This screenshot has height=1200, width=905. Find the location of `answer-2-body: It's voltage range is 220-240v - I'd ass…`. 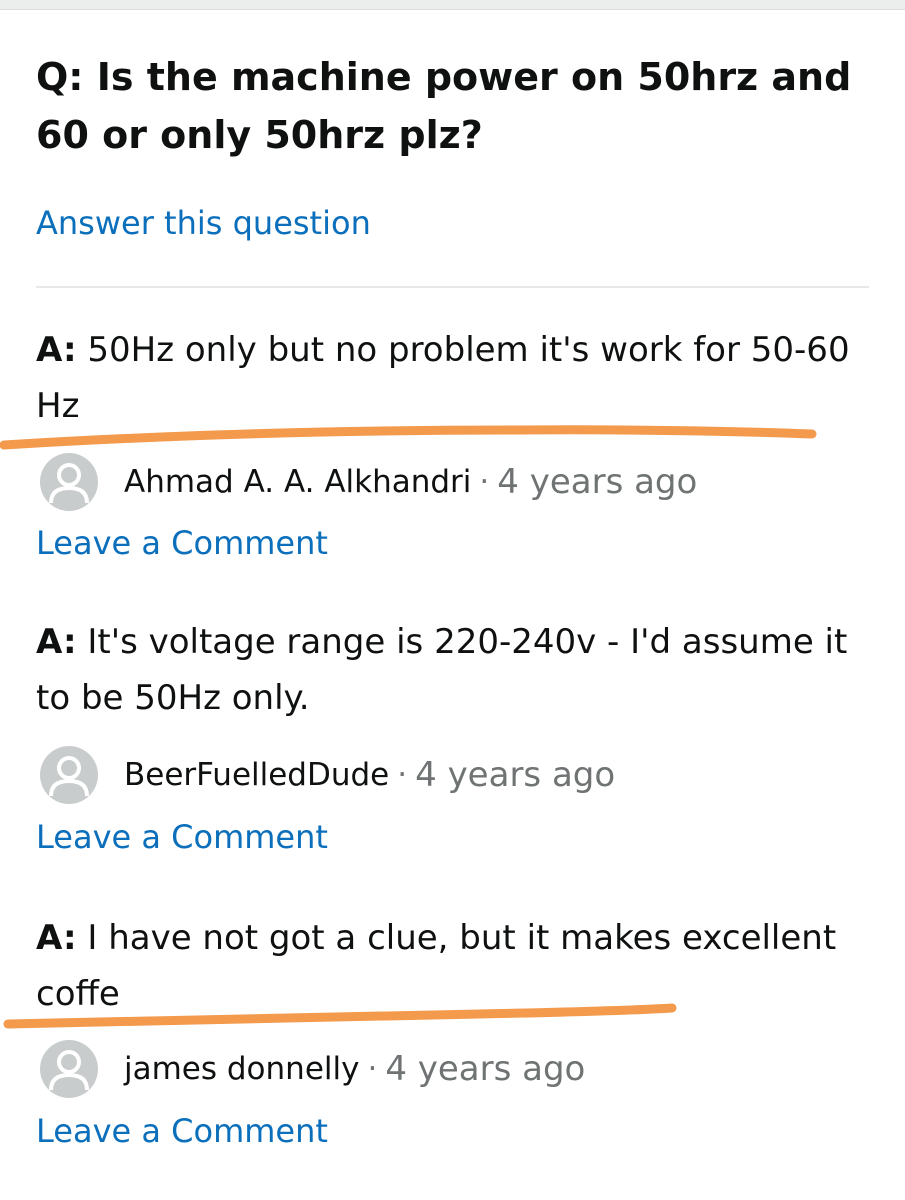

answer-2-body: It's voltage range is 220-240v - I'd ass… is located at coordinates (442, 670).